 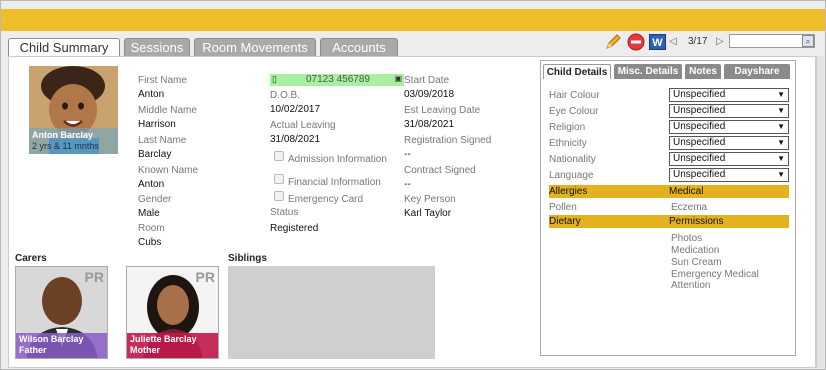 What do you see at coordinates (699, 174) in the screenshot?
I see `language-value: Unspecified` at bounding box center [699, 174].